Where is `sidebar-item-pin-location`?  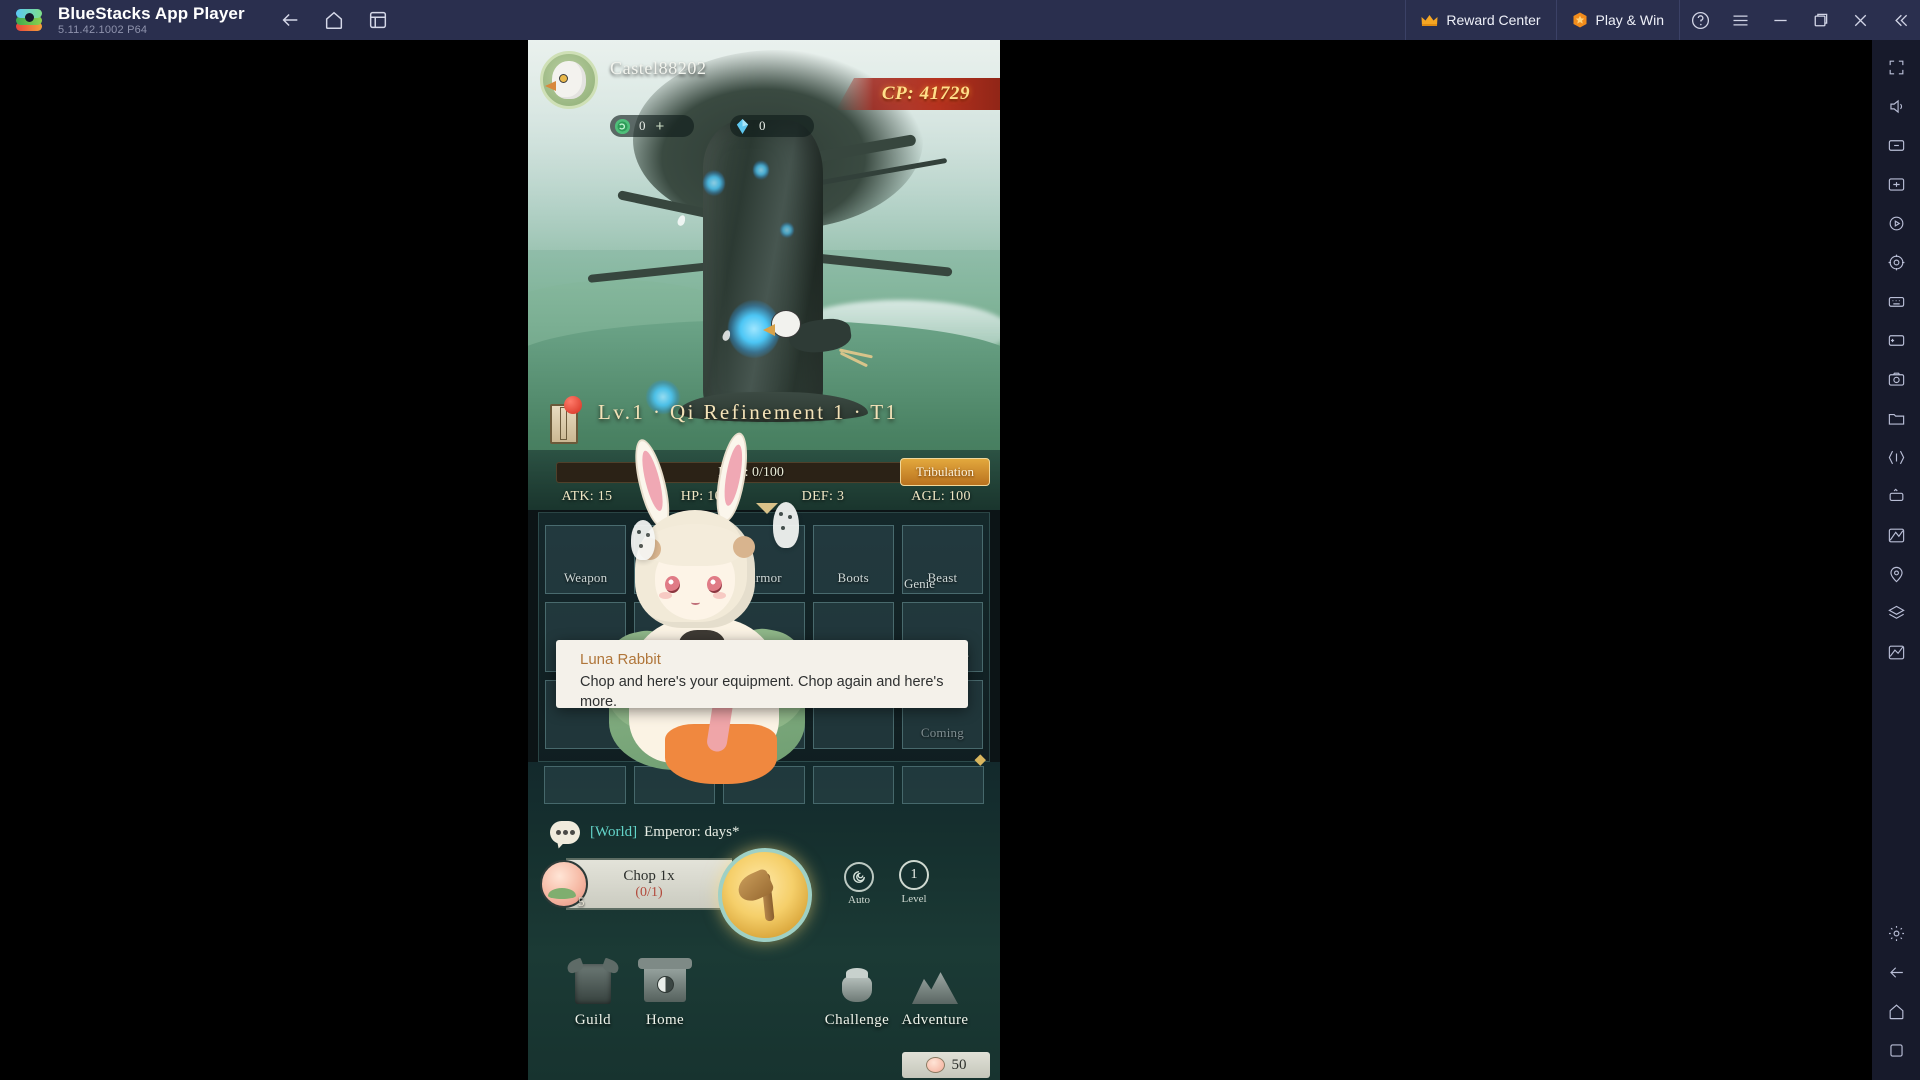
sidebar-item-pin-location is located at coordinates (1896, 574).